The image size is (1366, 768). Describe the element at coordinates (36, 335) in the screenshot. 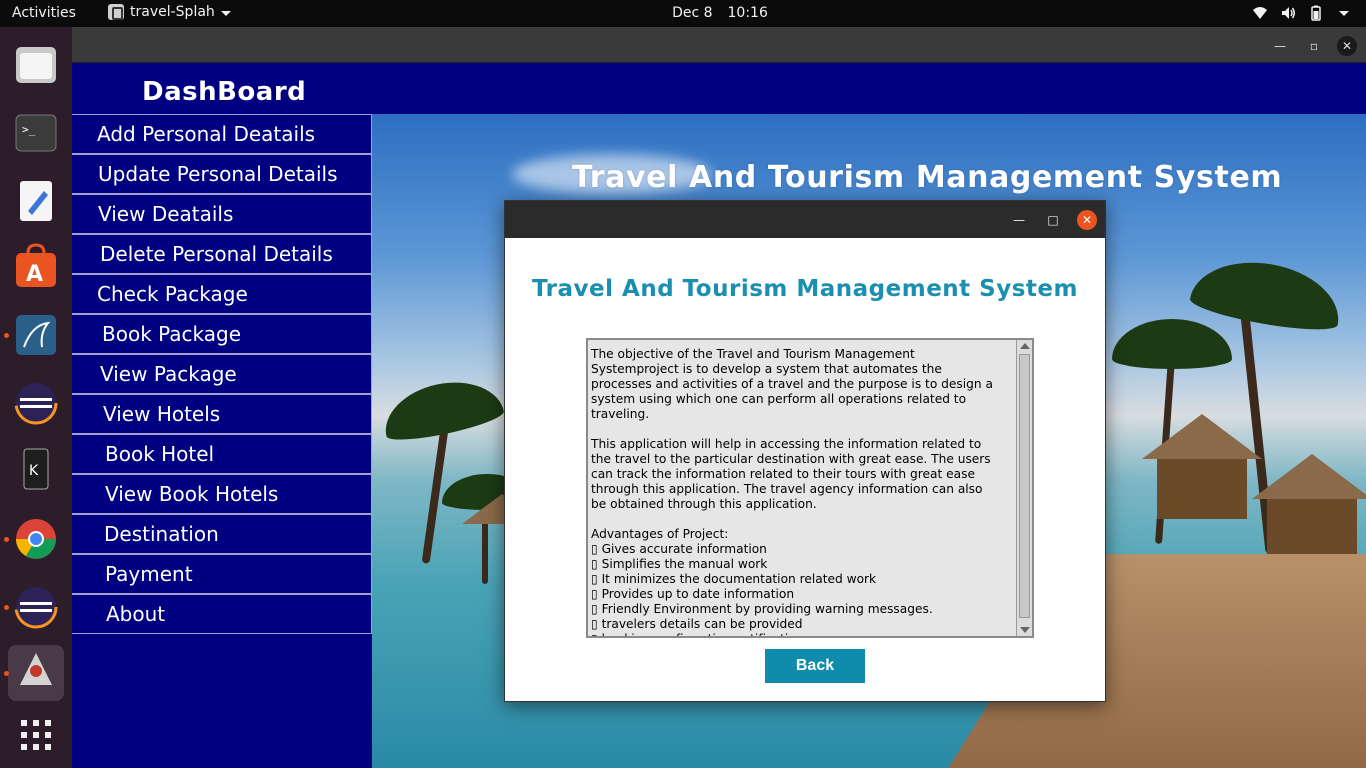

I see `mysql-workbench-icon` at that location.